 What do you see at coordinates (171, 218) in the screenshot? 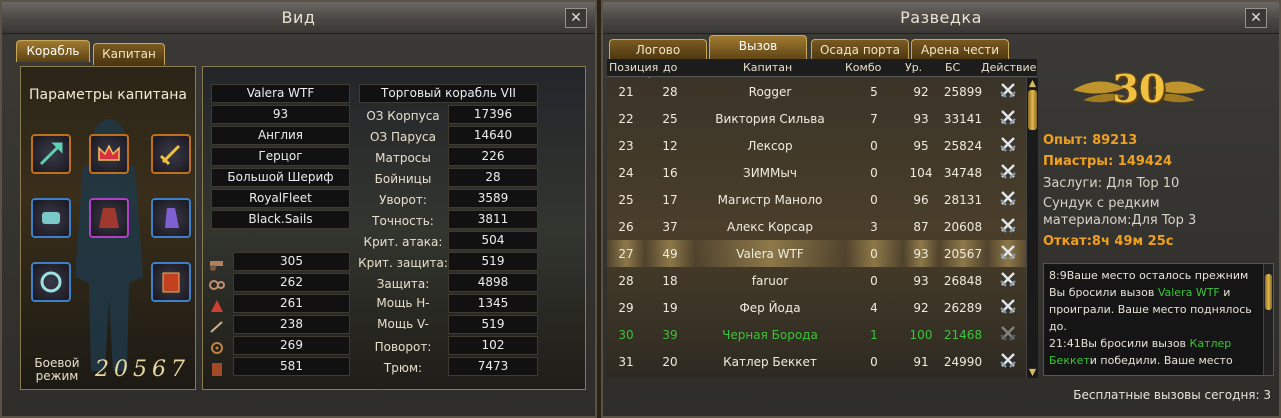
I see `equip-slot-cape` at bounding box center [171, 218].